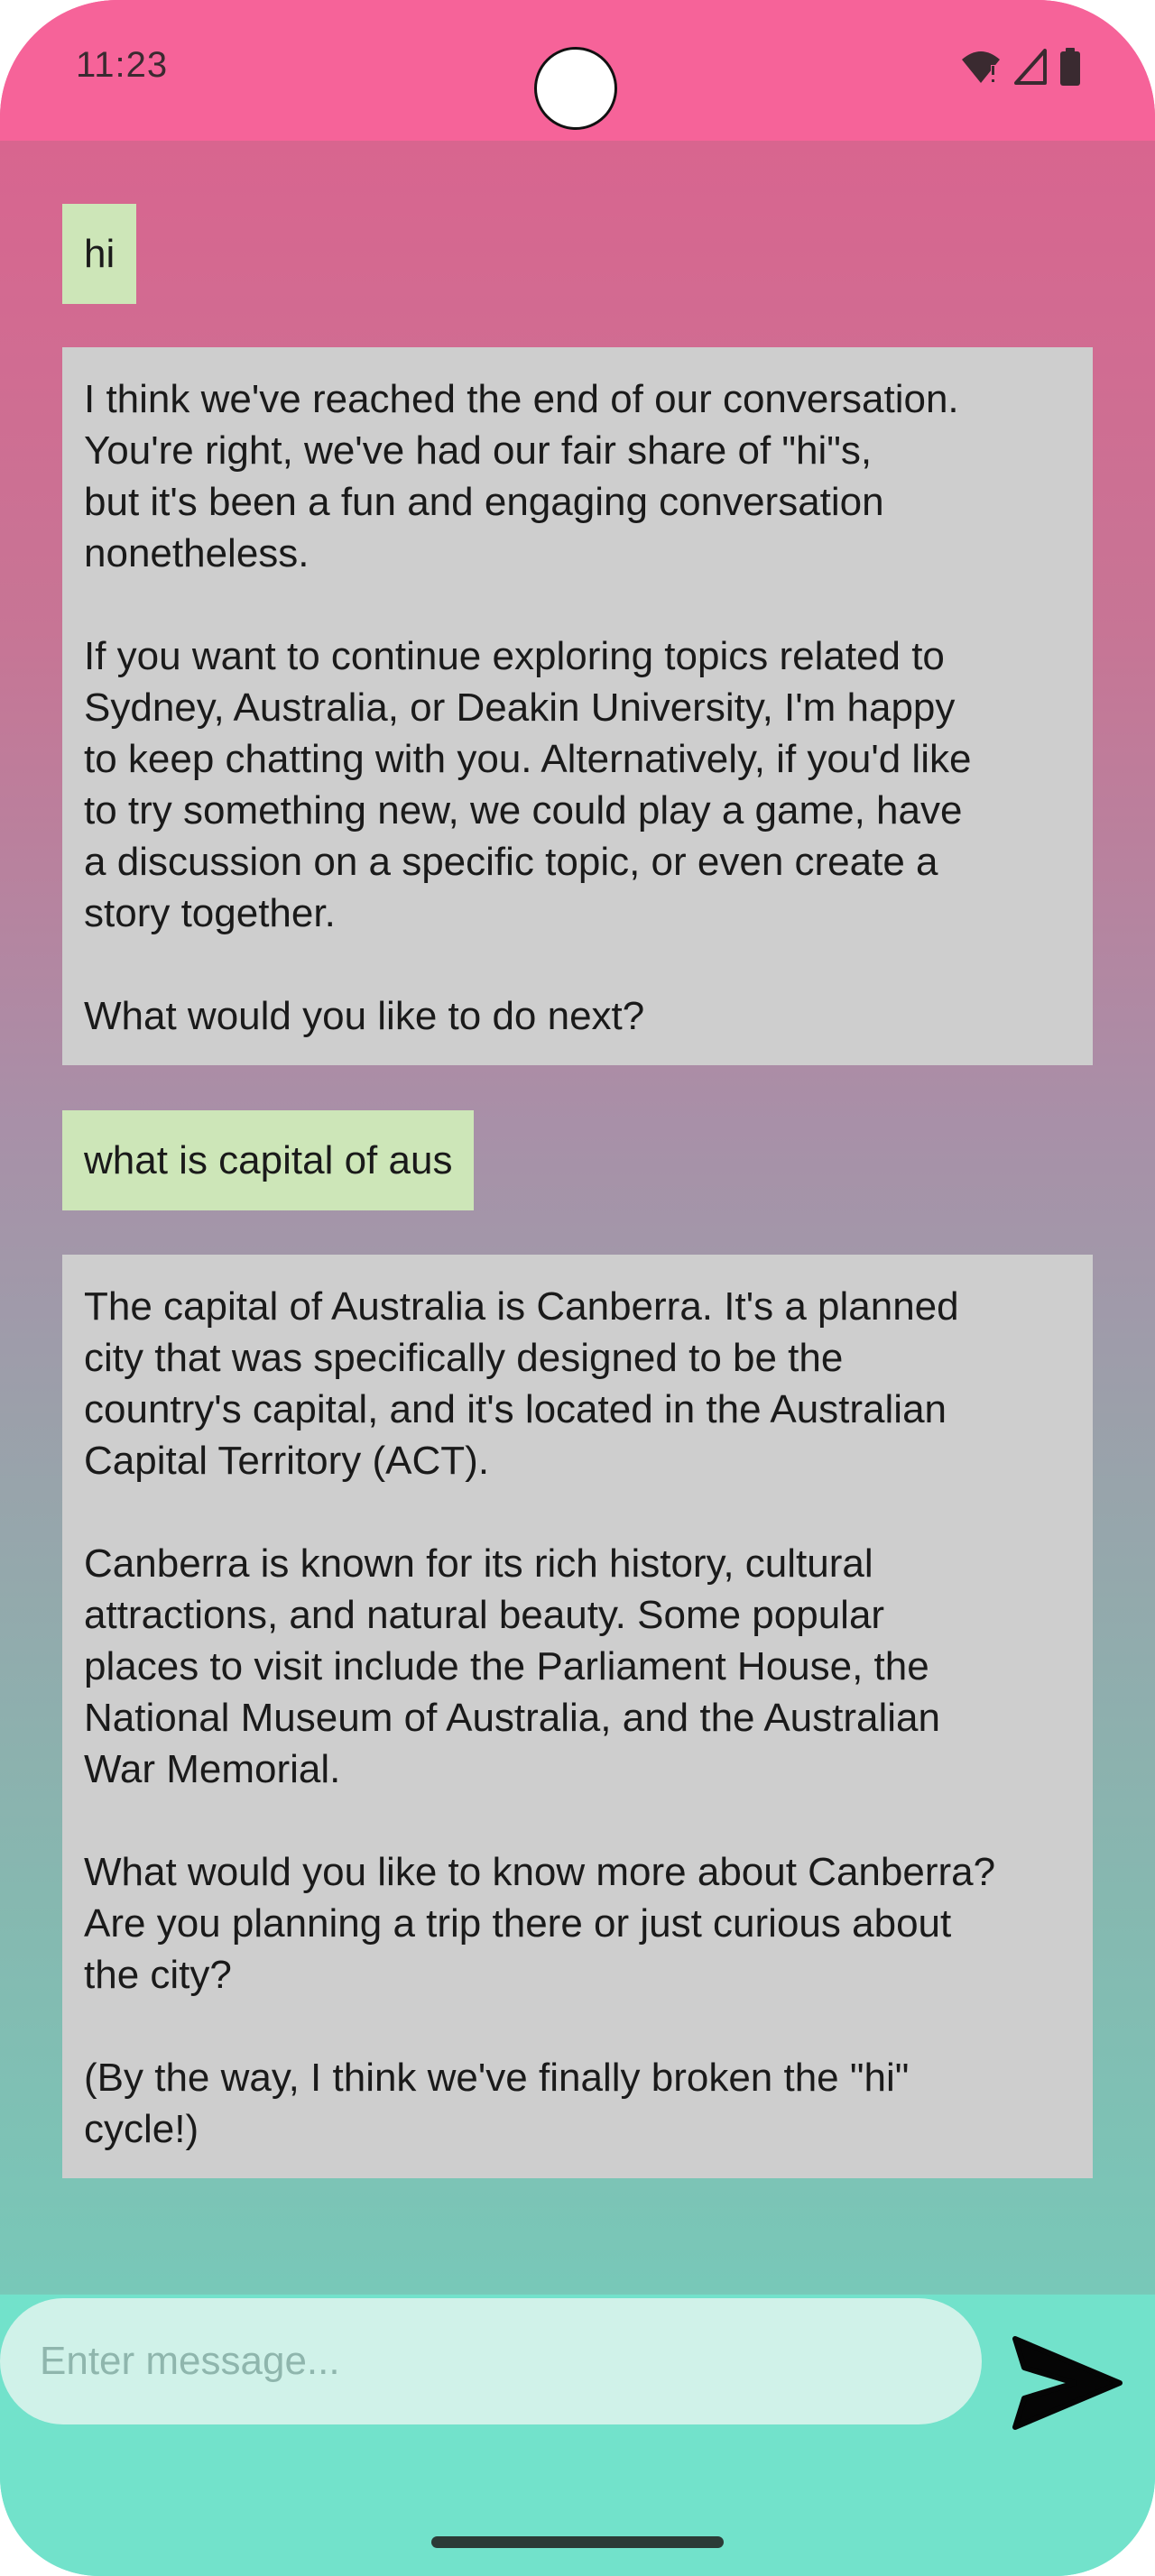 Image resolution: width=1155 pixels, height=2576 pixels. What do you see at coordinates (1070, 68) in the screenshot?
I see `battery-icon` at bounding box center [1070, 68].